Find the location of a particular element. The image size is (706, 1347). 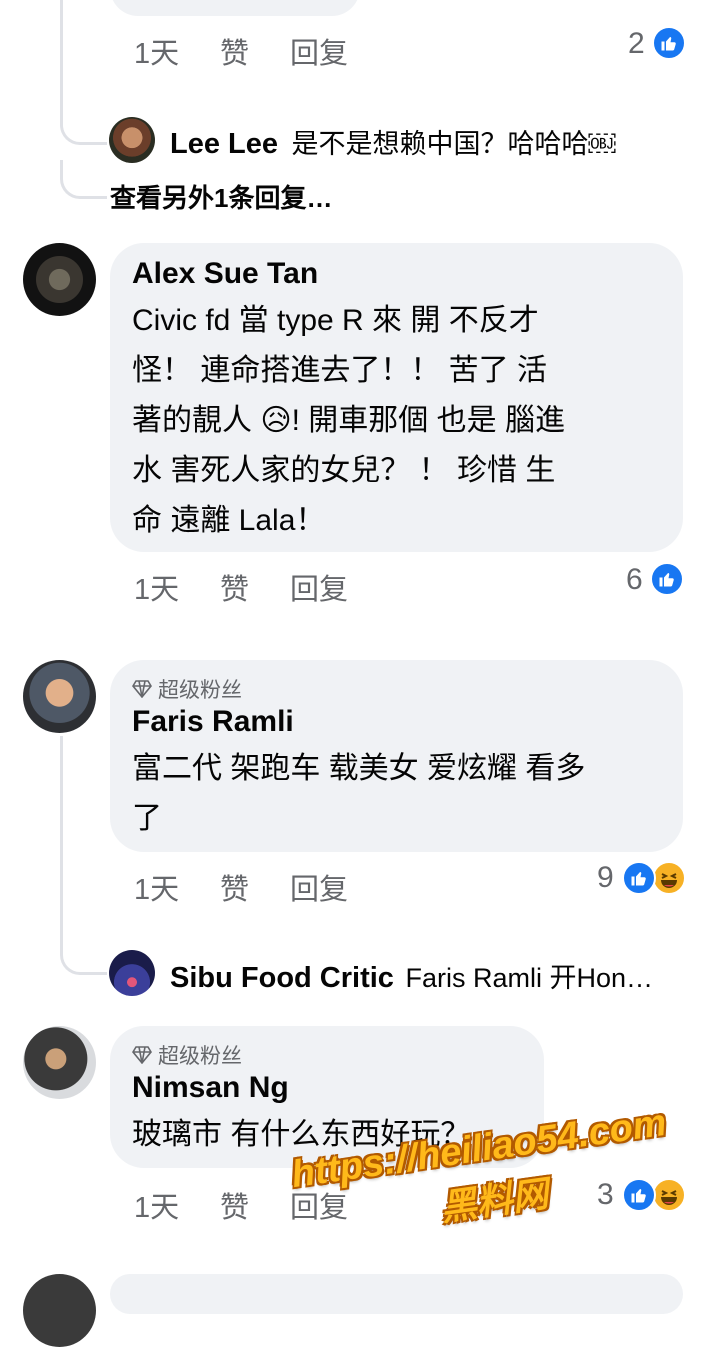

reaction-count: 6 is located at coordinates (634, 580).